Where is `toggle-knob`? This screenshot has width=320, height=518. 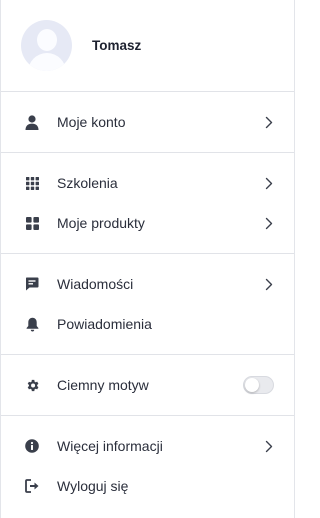
toggle-knob is located at coordinates (252, 385).